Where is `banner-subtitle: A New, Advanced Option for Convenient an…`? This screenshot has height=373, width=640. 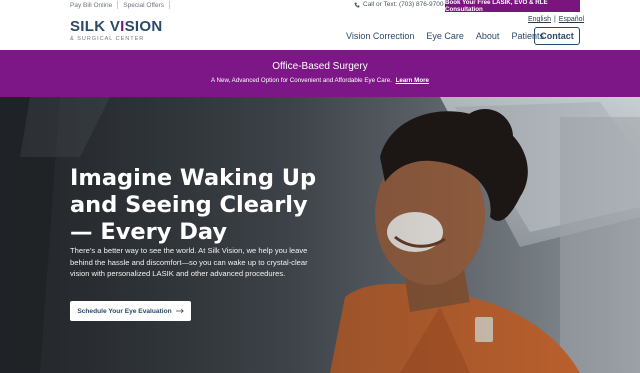 banner-subtitle: A New, Advanced Option for Convenient an… is located at coordinates (320, 80).